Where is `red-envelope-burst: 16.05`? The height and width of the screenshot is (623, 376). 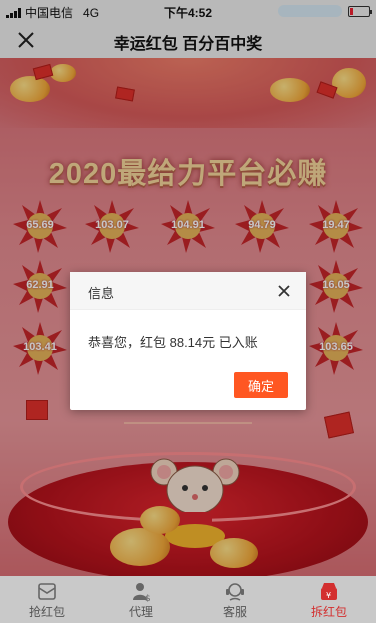 red-envelope-burst: 16.05 is located at coordinates (336, 286).